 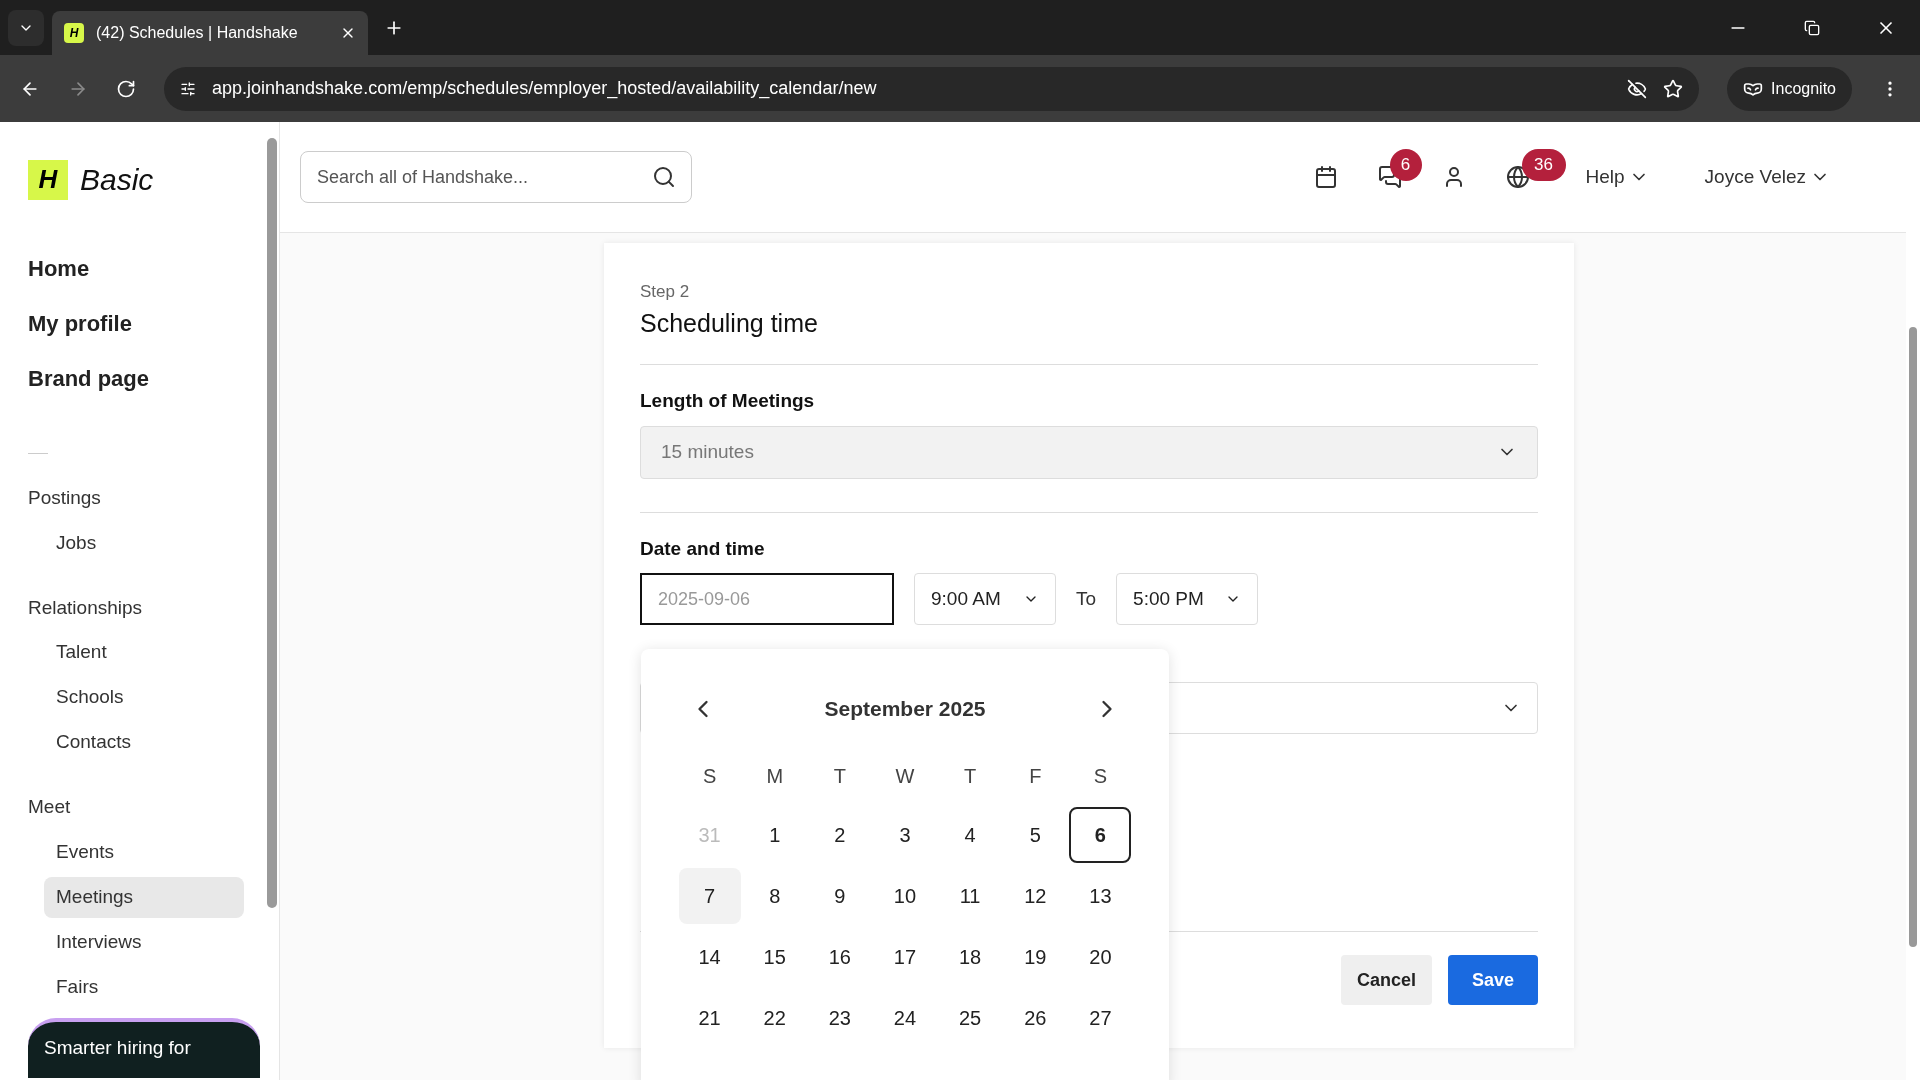 What do you see at coordinates (970, 956) in the screenshot?
I see `calendar-day: 18` at bounding box center [970, 956].